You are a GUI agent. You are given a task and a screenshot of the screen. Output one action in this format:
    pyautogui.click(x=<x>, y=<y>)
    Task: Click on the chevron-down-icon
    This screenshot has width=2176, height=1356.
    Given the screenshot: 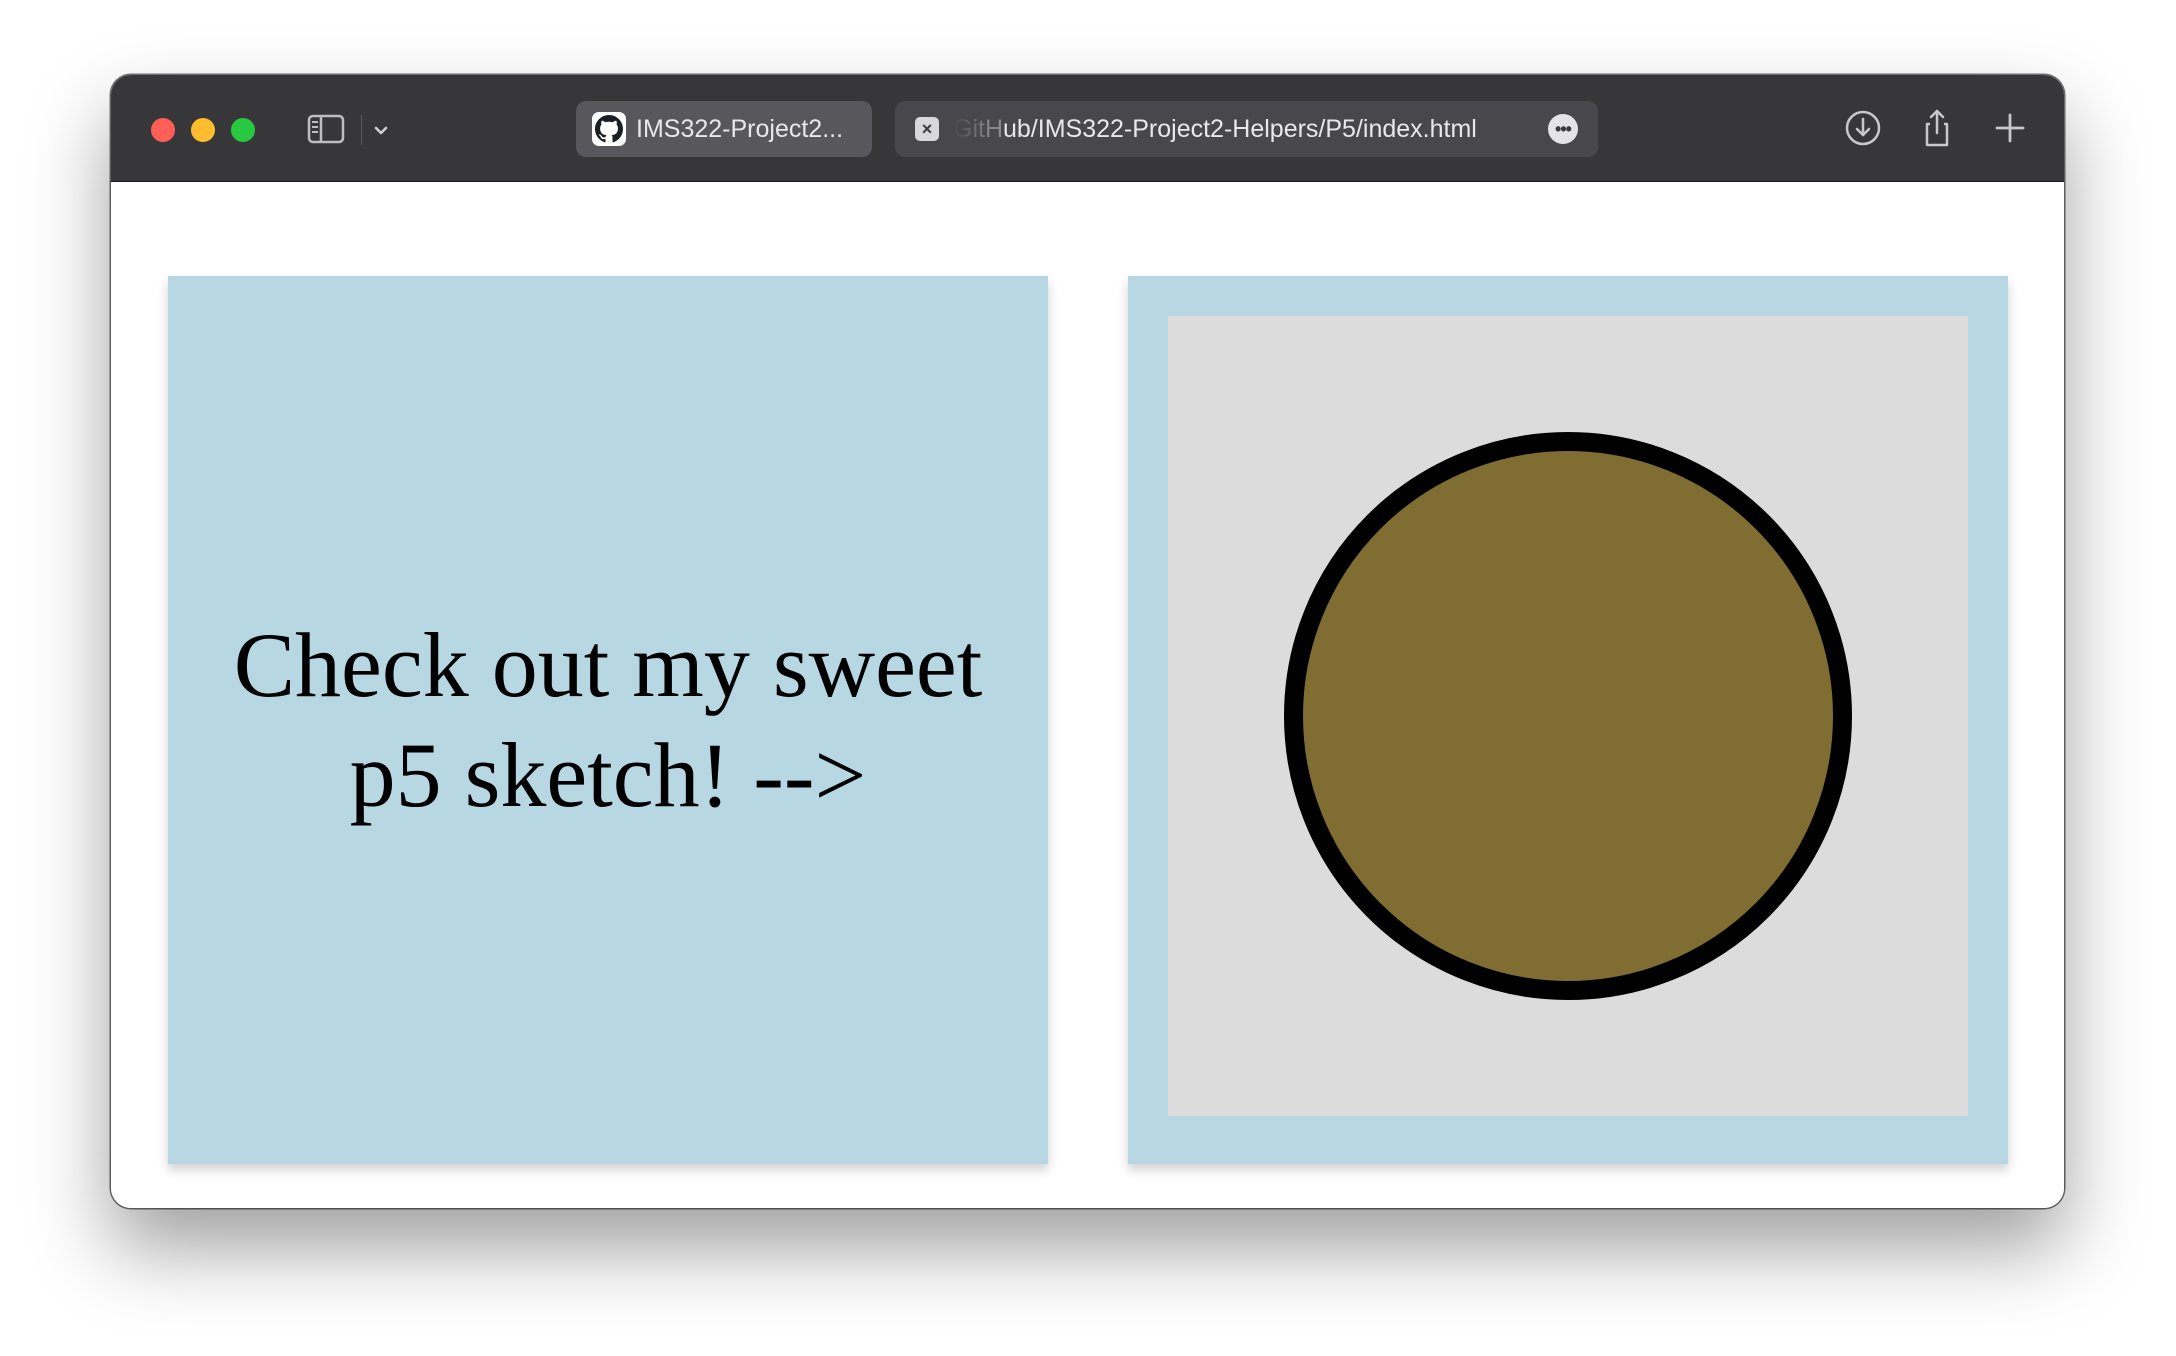 What is the action you would take?
    pyautogui.click(x=381, y=131)
    